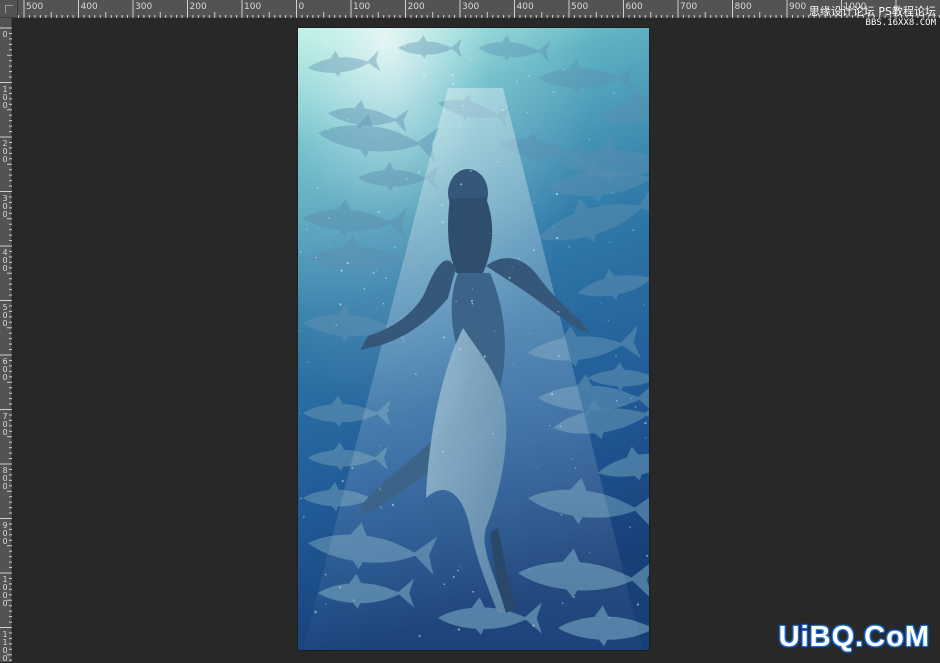  I want to click on ruler-top-label: 500, so click(35, 7).